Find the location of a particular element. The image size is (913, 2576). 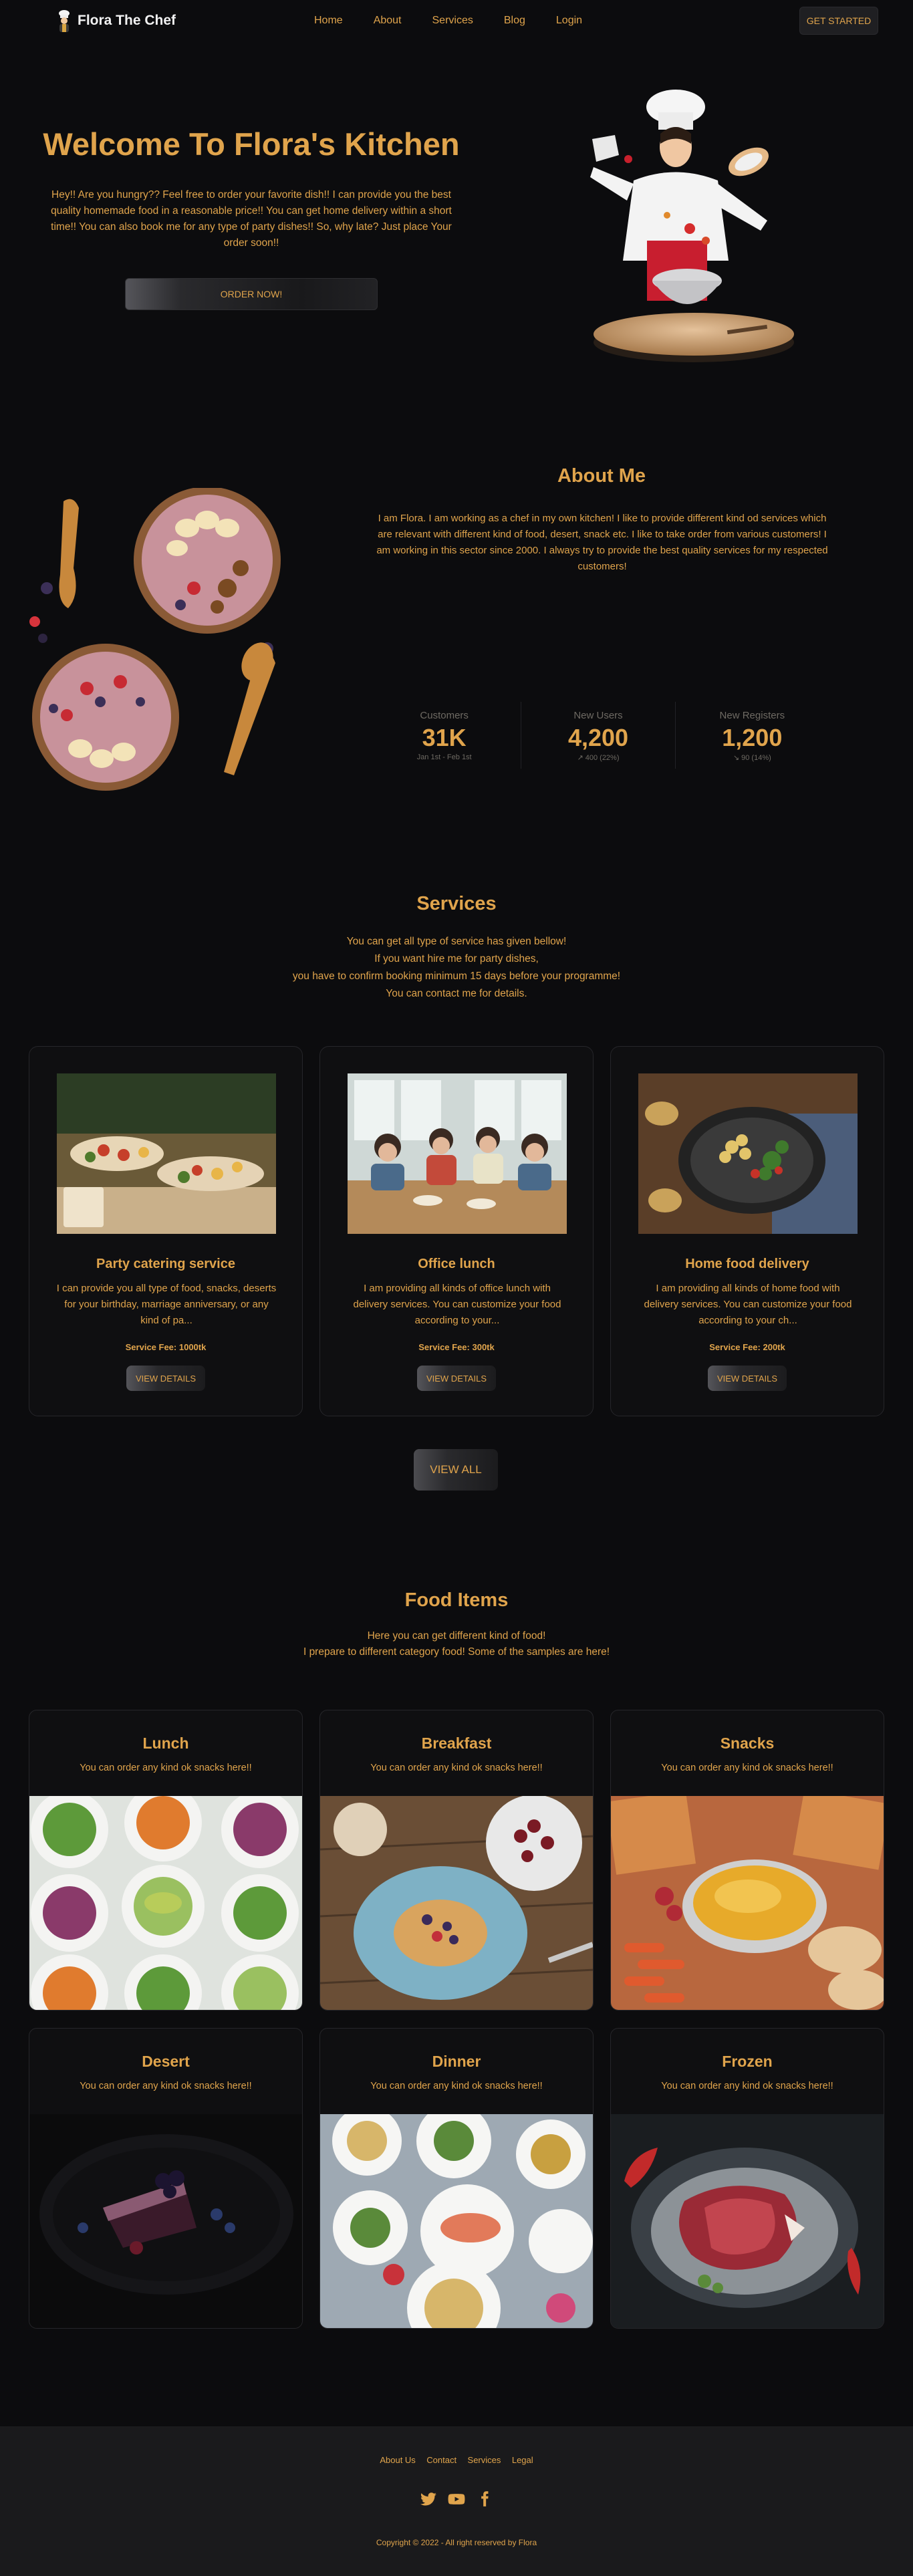

youtube-icon is located at coordinates (456, 2499).